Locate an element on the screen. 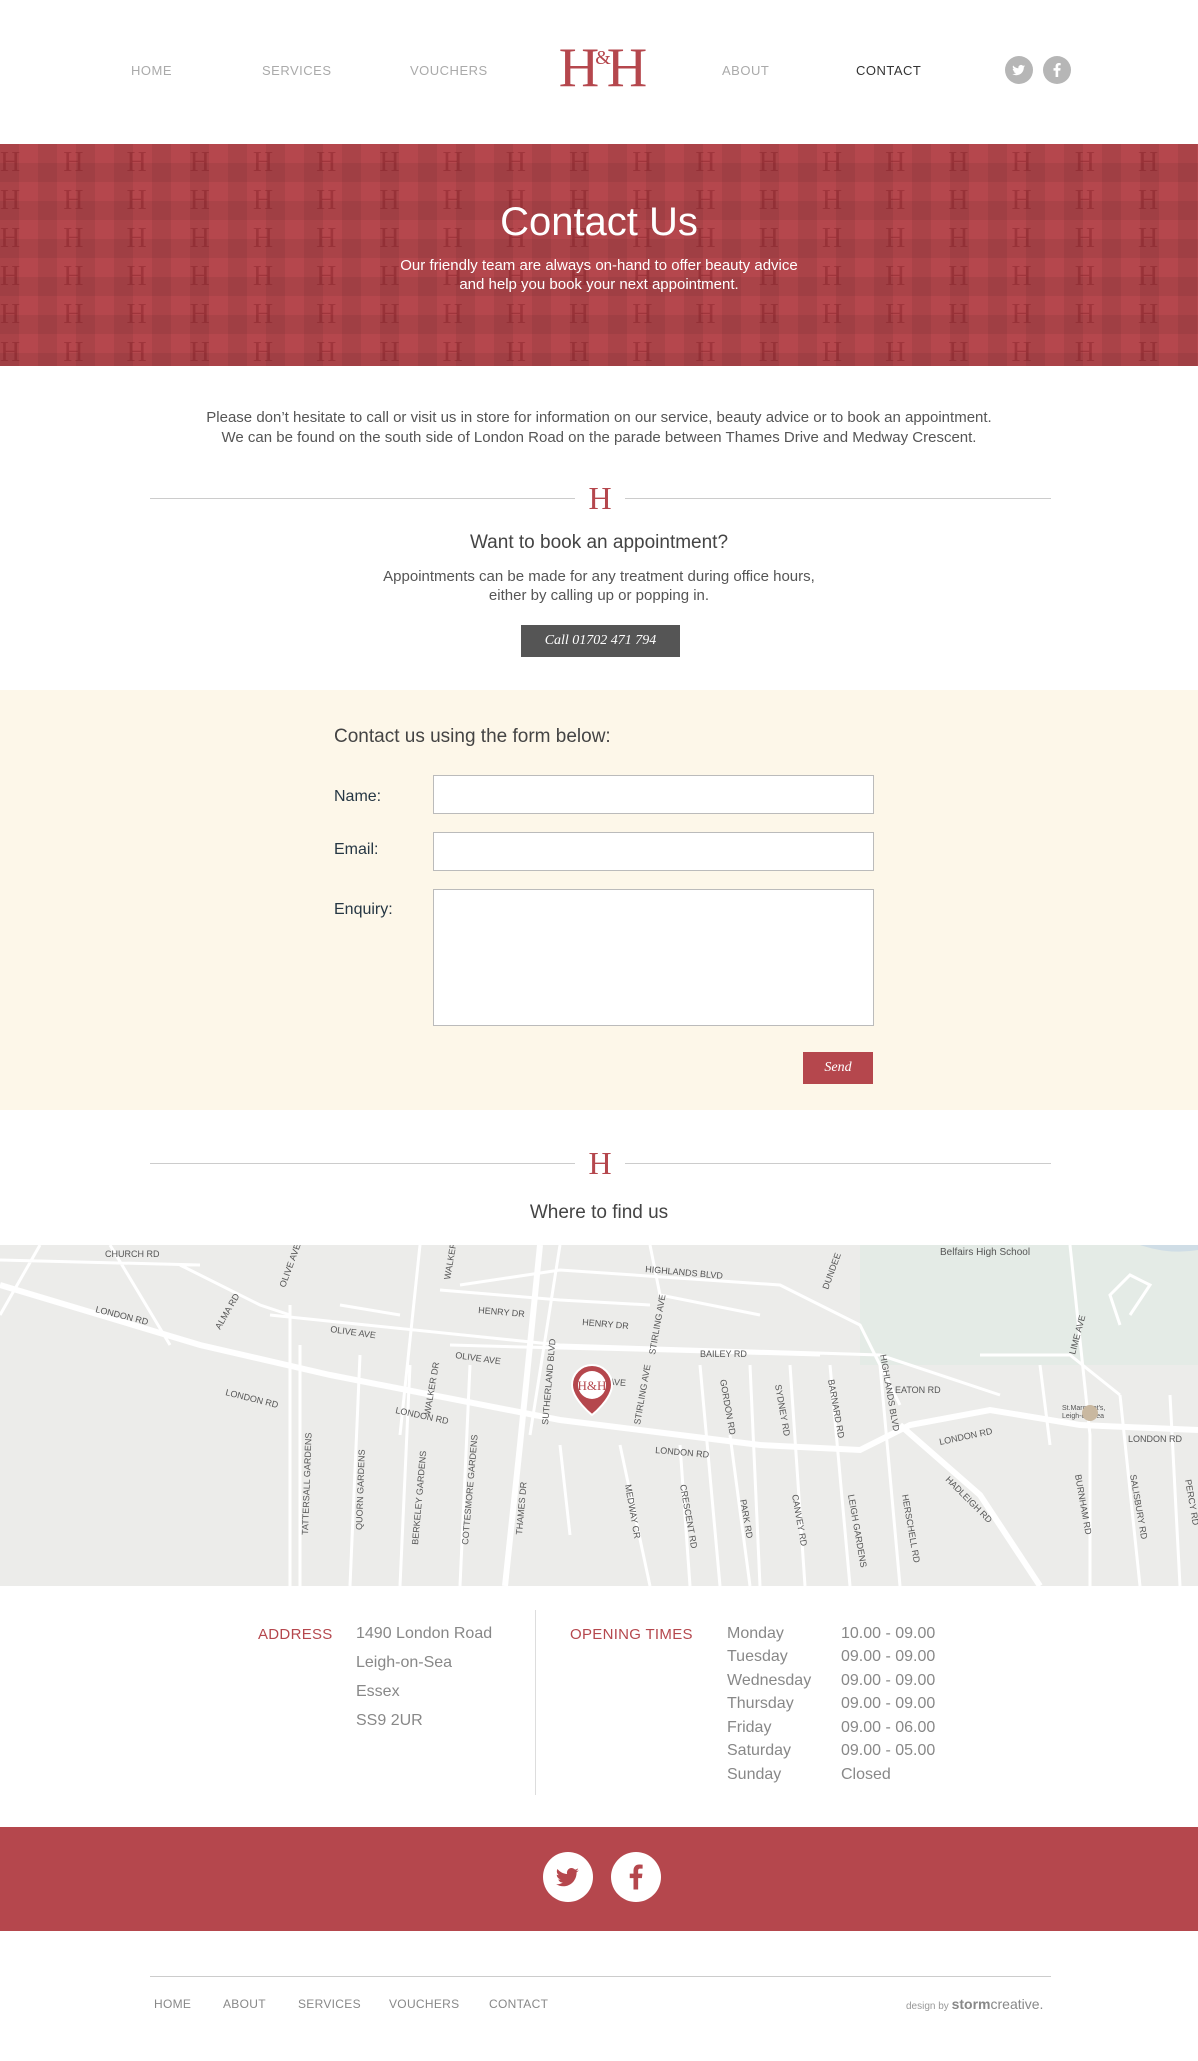 The image size is (1198, 2061). logo-letter: H is located at coordinates (578, 68).